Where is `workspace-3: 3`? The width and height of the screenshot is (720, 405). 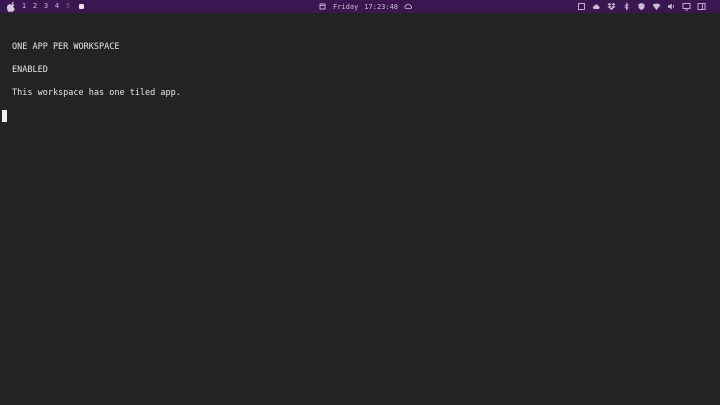 workspace-3: 3 is located at coordinates (46, 6).